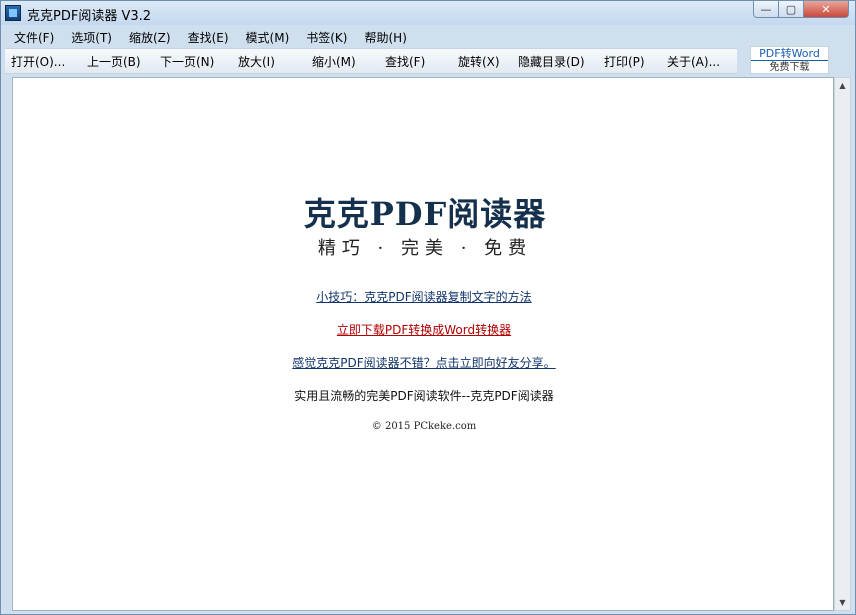  Describe the element at coordinates (405, 61) in the screenshot. I see `find-button: 查找(F)` at that location.